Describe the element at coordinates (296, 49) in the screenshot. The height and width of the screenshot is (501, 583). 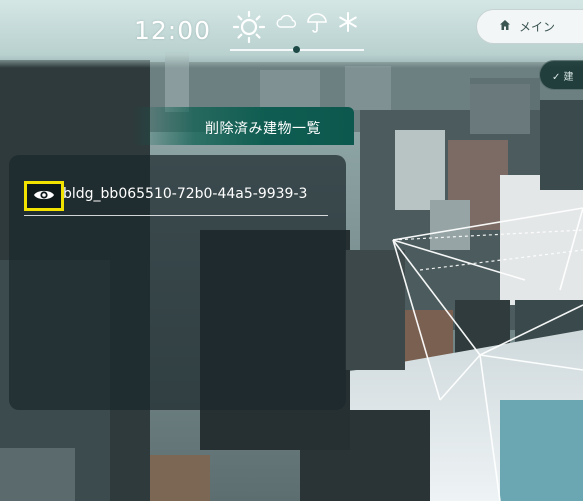
I see `time-slider-thumb` at that location.